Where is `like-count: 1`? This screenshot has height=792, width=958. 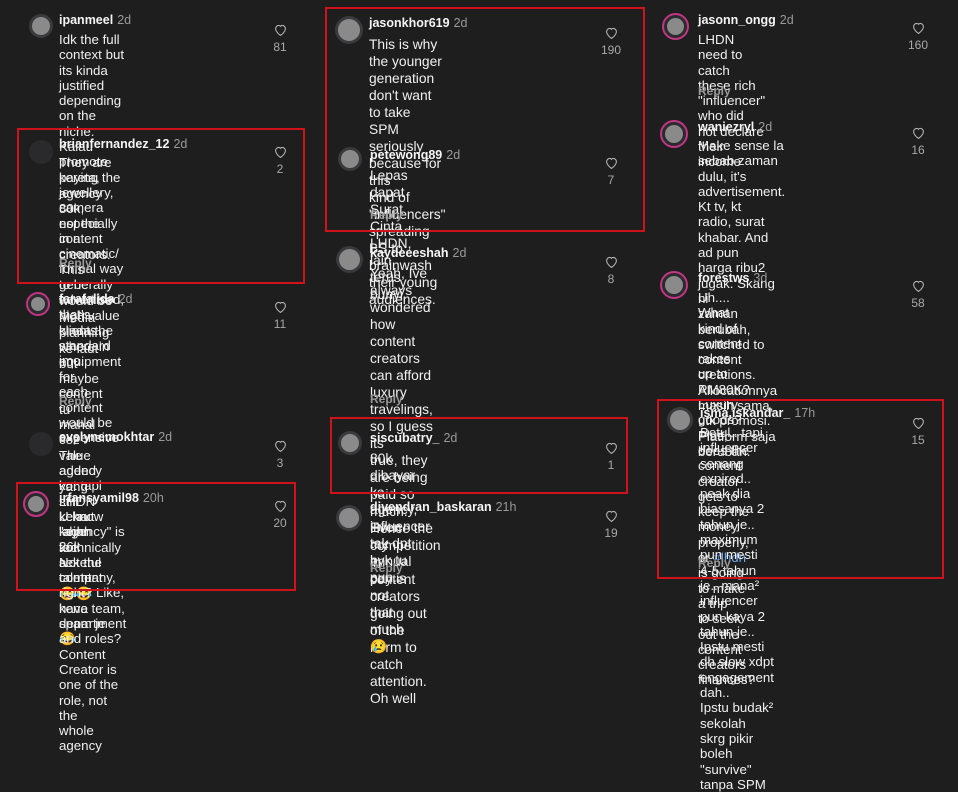 like-count: 1 is located at coordinates (611, 465).